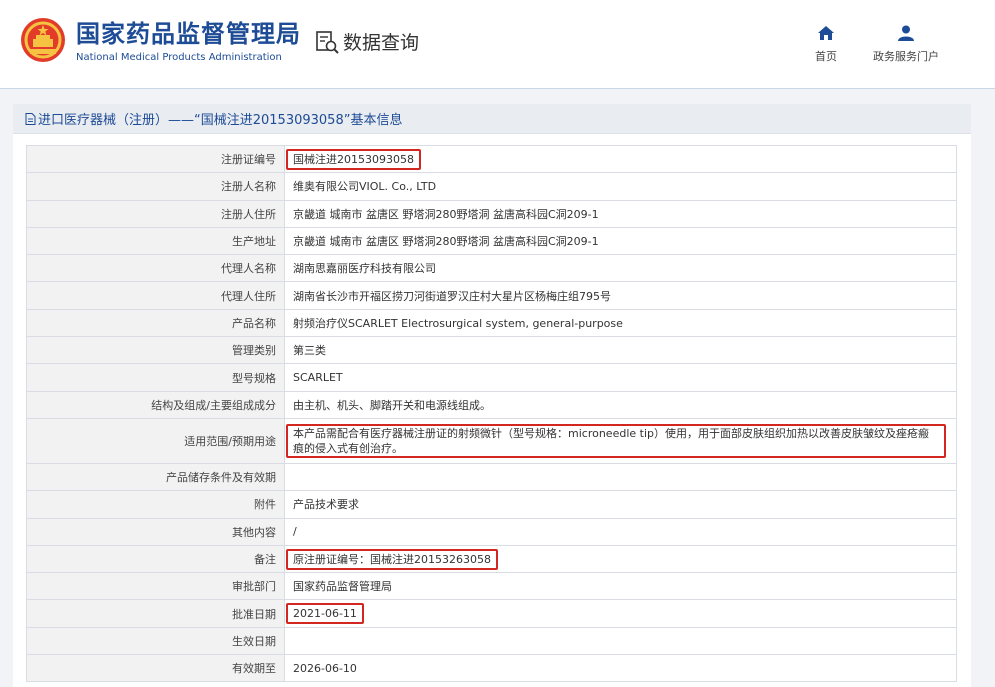 The height and width of the screenshot is (687, 995). What do you see at coordinates (620, 268) in the screenshot?
I see `field-value: 湖南思嘉丽医疗科技有限公司` at bounding box center [620, 268].